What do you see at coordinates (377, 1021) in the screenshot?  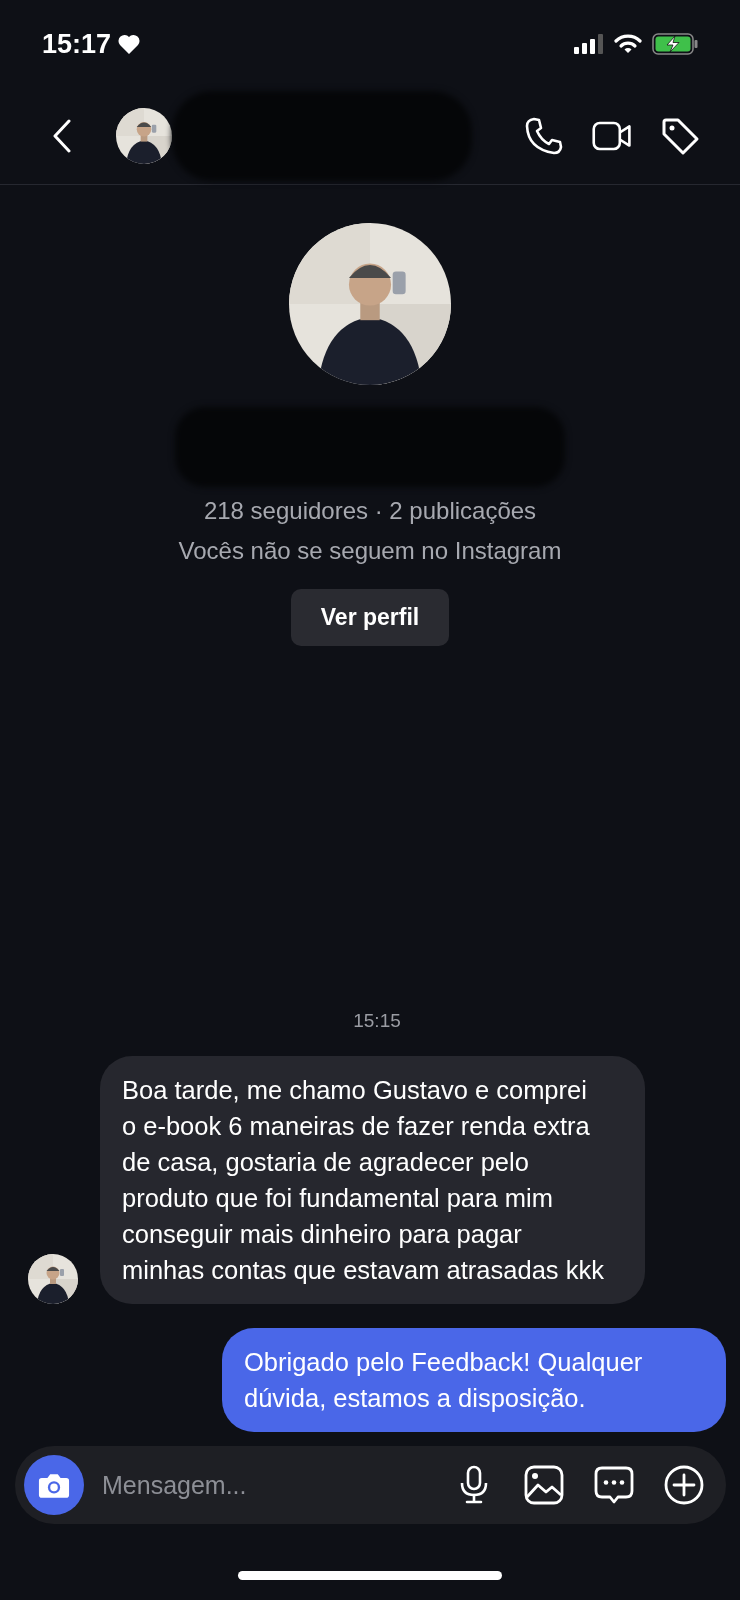 I see `message-timestamp: 15:15` at bounding box center [377, 1021].